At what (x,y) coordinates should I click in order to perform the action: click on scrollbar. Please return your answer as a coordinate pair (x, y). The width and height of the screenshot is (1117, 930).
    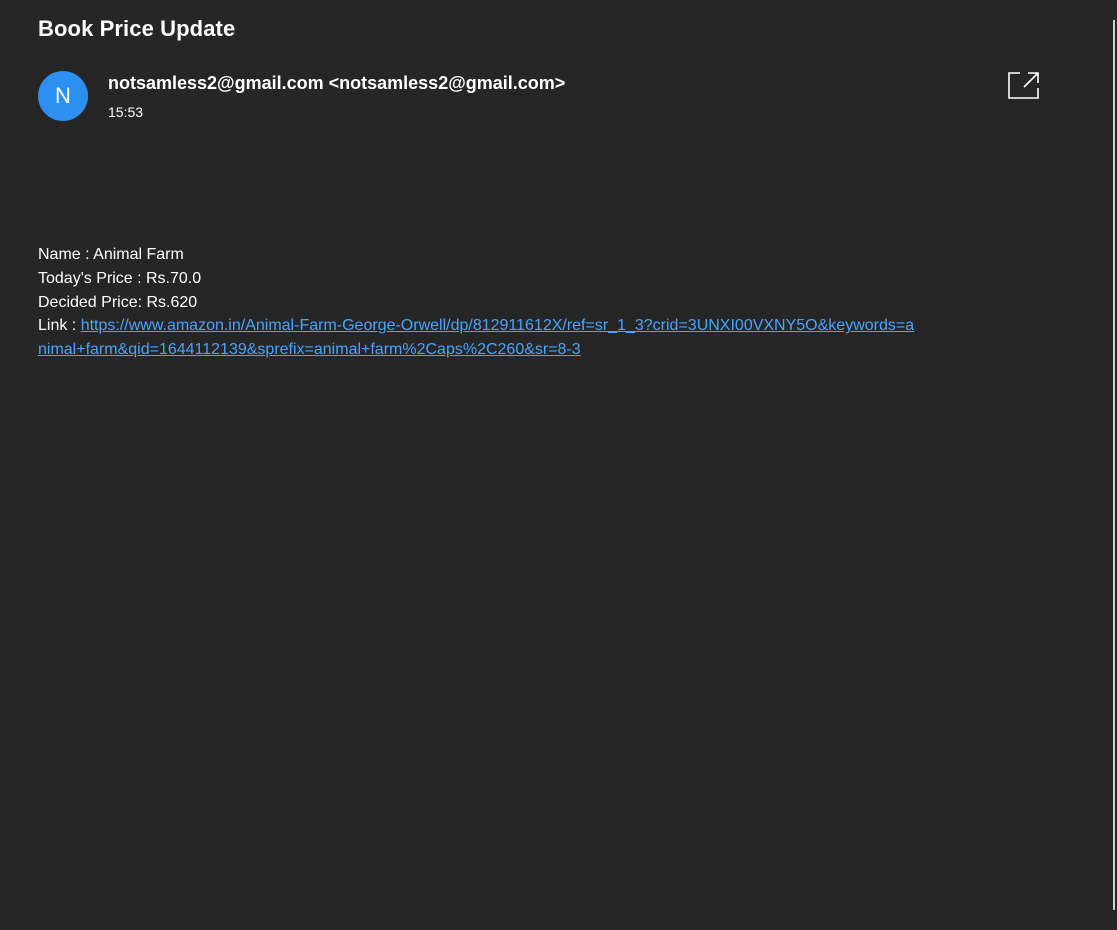
    Looking at the image, I should click on (1114, 465).